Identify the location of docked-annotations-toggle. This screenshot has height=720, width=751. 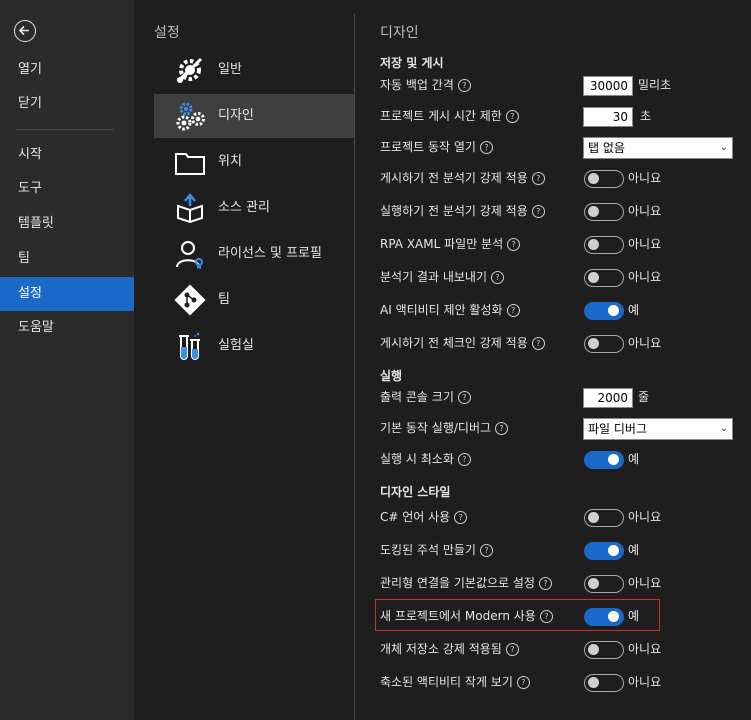
(604, 551).